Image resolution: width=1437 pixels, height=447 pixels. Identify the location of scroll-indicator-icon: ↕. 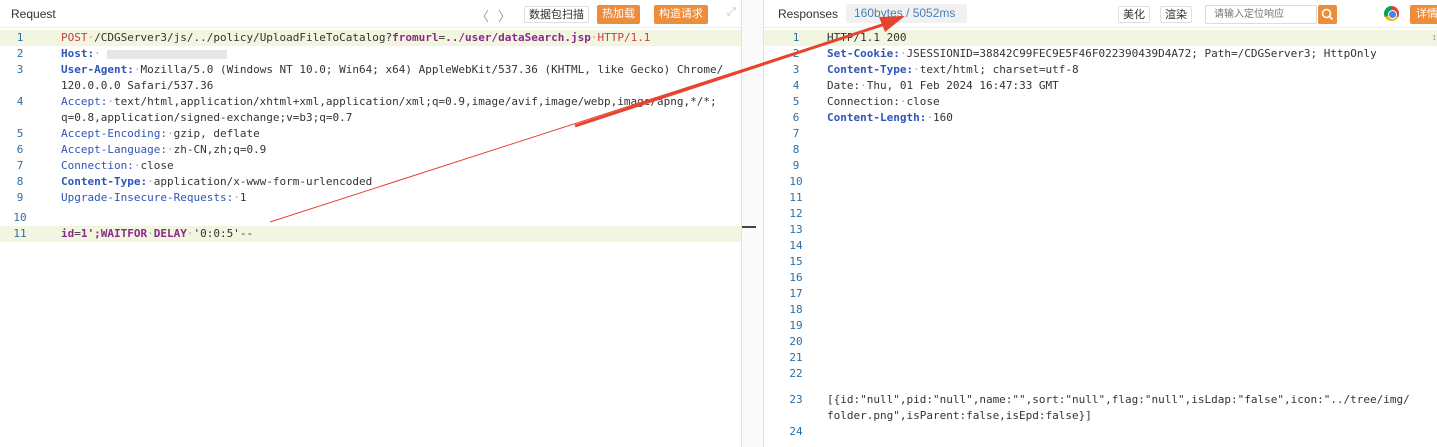
(1434, 37).